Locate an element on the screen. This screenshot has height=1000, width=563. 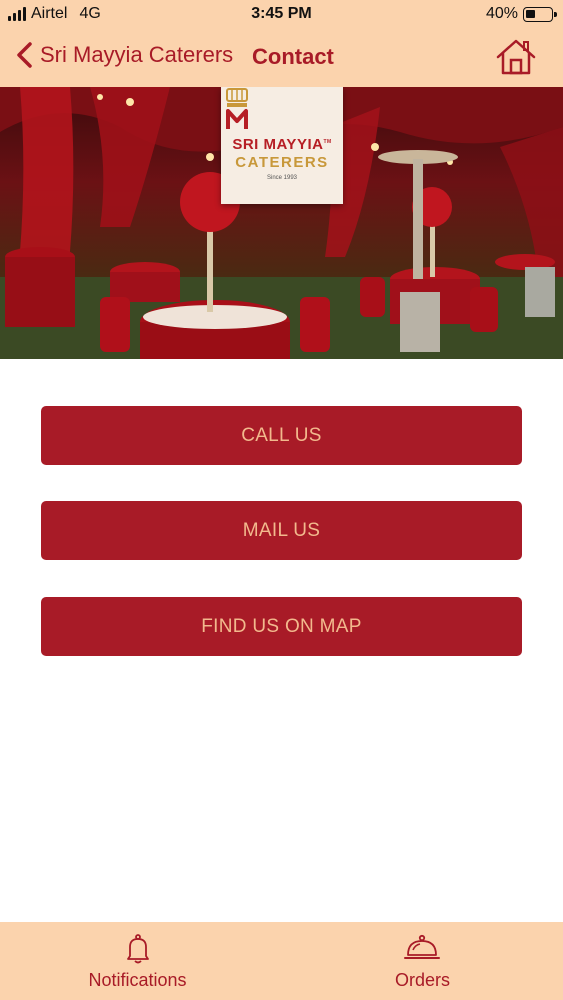
tab-notifications-label: Notifications is located at coordinates (137, 980).